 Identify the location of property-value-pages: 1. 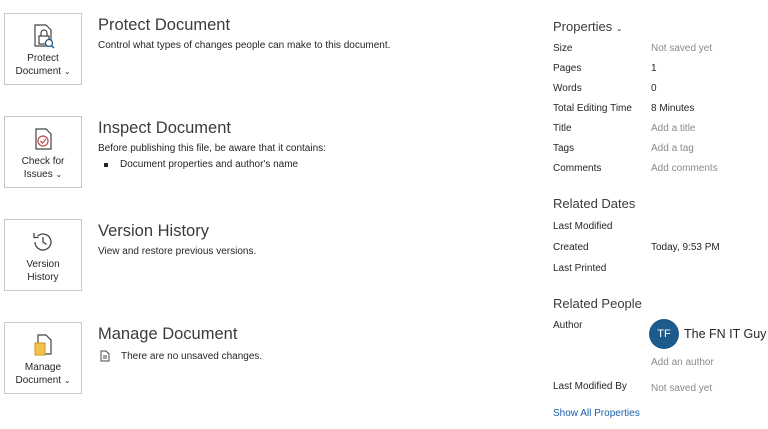
(654, 68).